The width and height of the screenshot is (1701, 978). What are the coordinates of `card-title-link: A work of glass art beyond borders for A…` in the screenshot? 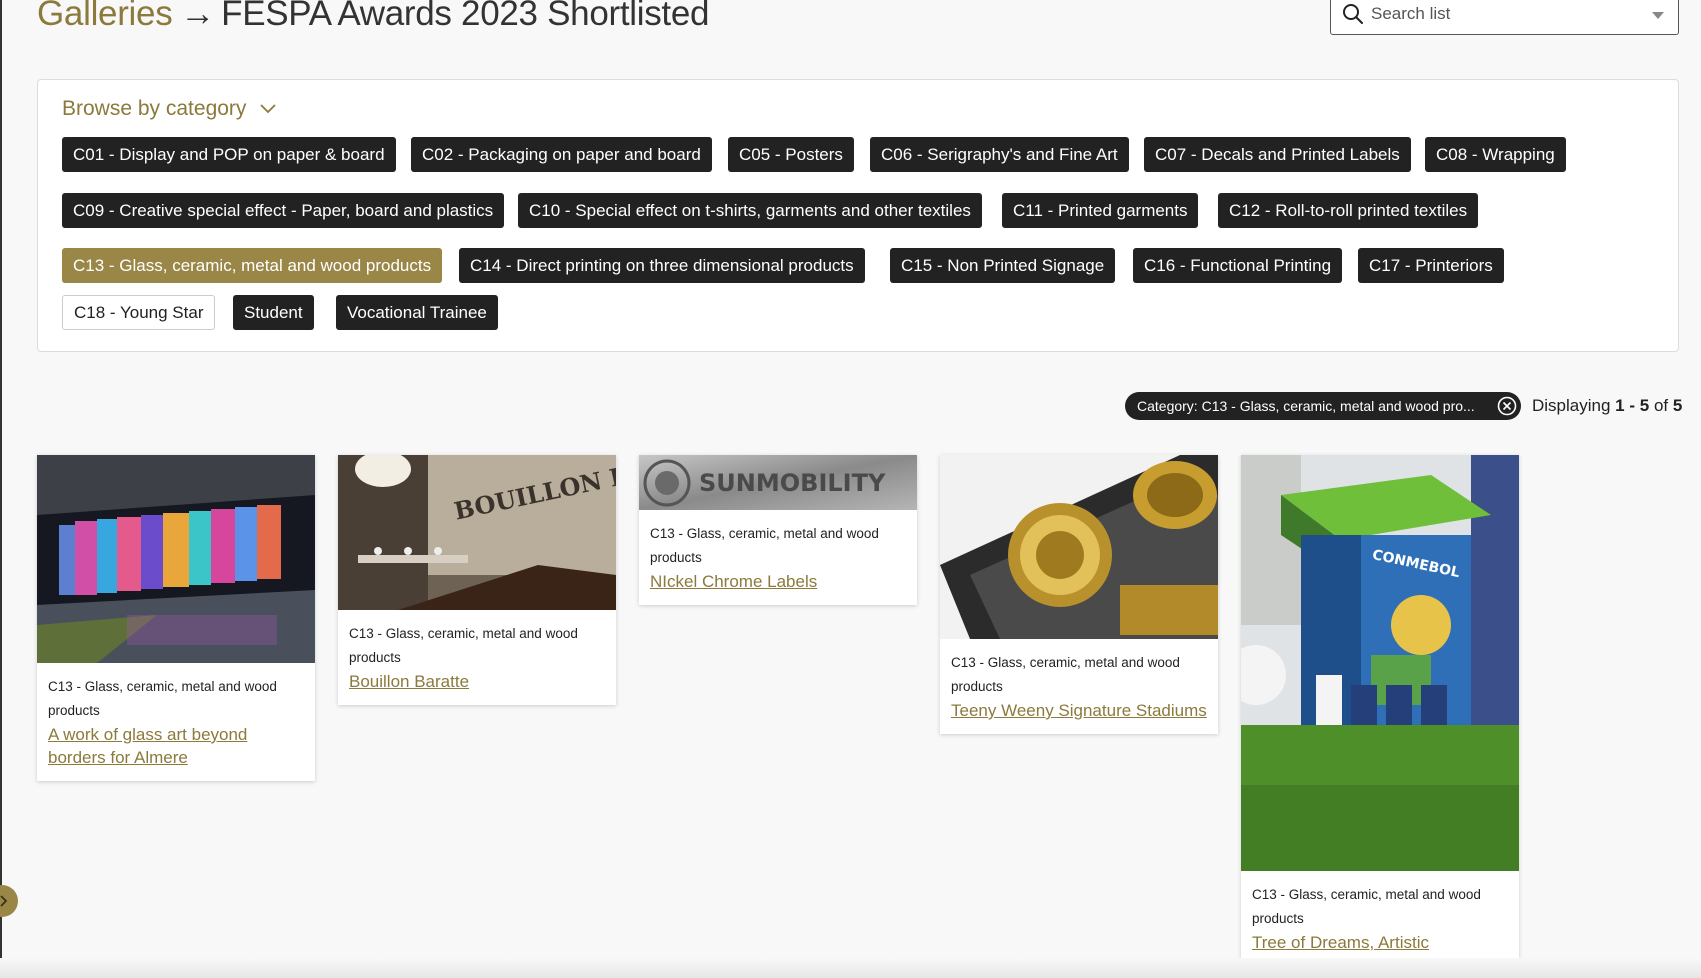 It's located at (176, 746).